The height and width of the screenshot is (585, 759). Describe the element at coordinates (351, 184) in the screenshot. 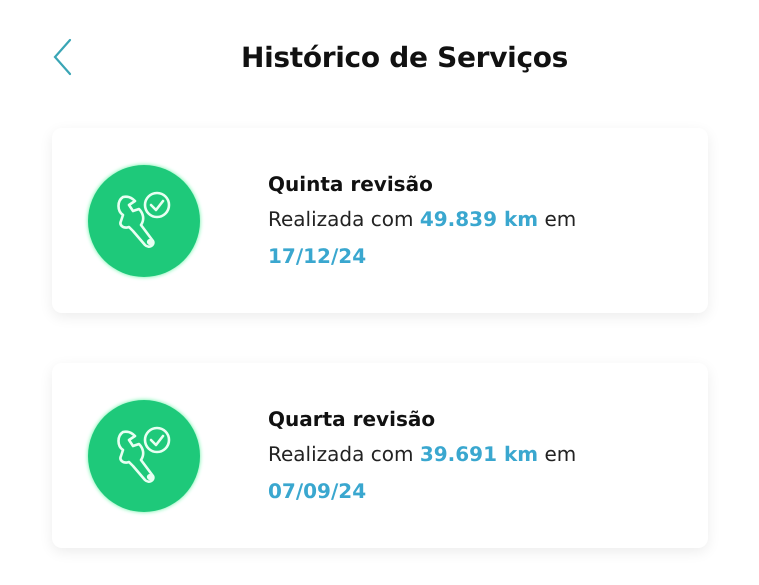

I see `service-title: Quinta revisão` at that location.